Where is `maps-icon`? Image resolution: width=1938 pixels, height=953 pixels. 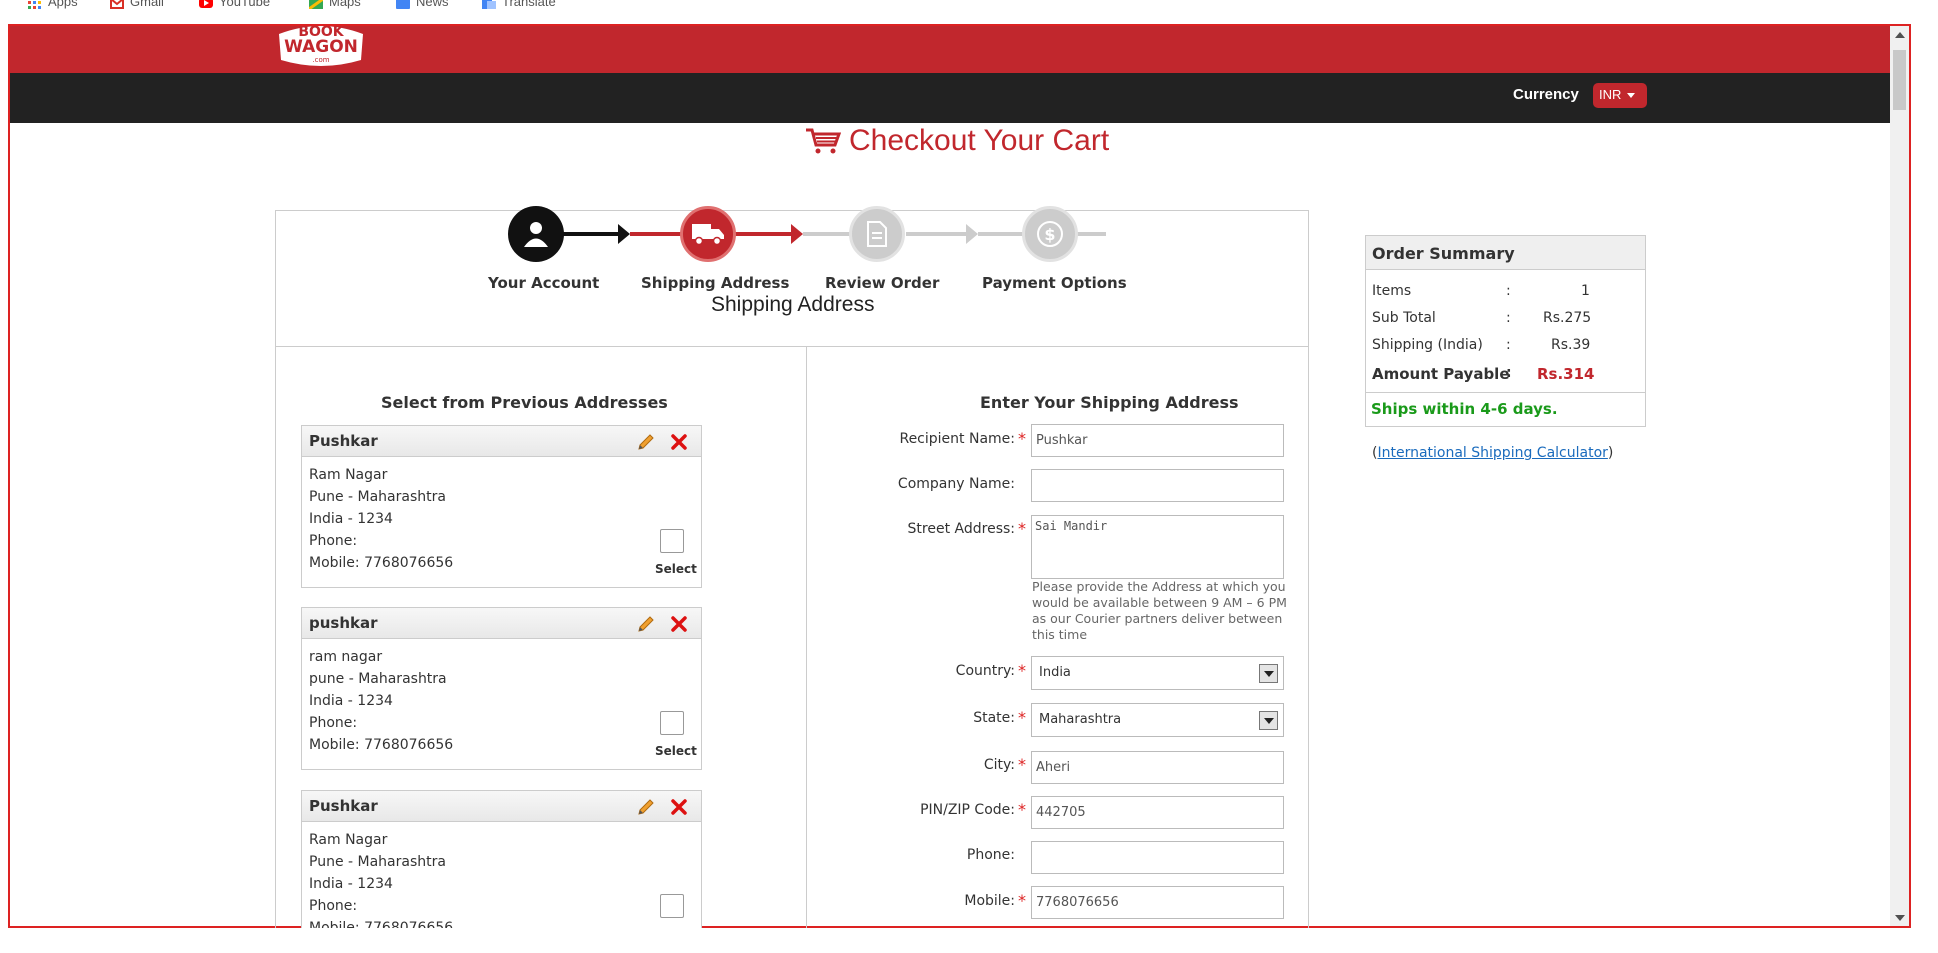 maps-icon is located at coordinates (316, 4).